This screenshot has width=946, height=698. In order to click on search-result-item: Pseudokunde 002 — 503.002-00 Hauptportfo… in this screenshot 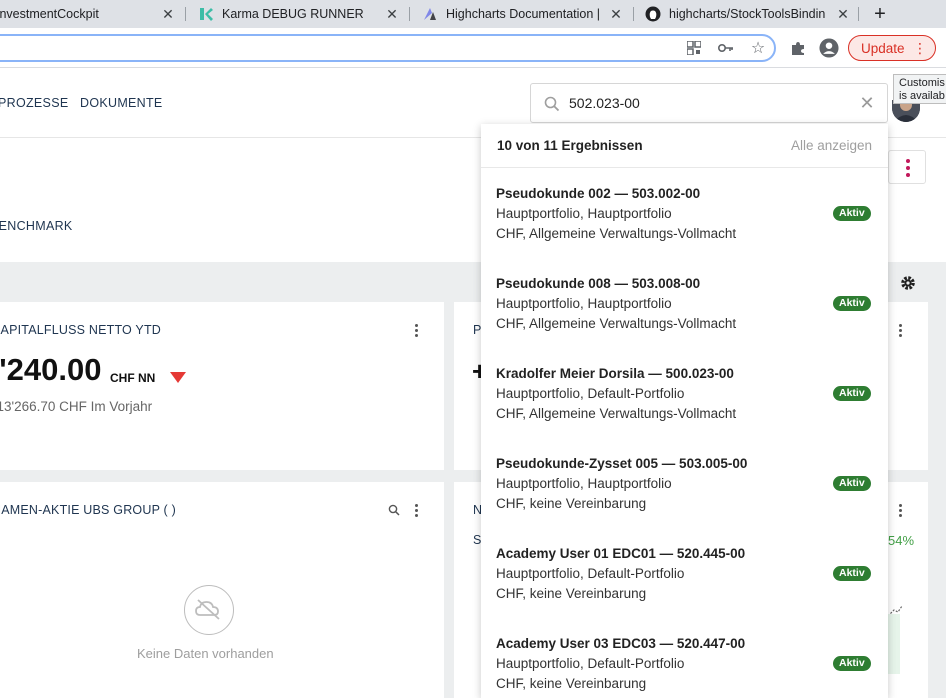, I will do `click(684, 231)`.